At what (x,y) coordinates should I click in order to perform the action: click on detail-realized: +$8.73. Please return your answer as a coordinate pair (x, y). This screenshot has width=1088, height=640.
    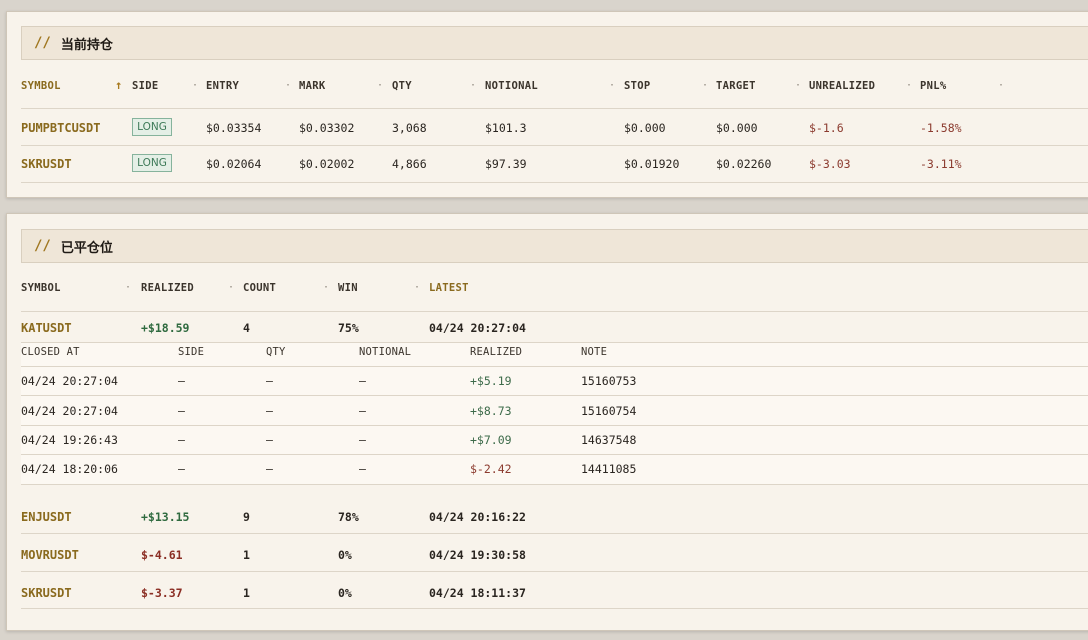
    Looking at the image, I should click on (491, 411).